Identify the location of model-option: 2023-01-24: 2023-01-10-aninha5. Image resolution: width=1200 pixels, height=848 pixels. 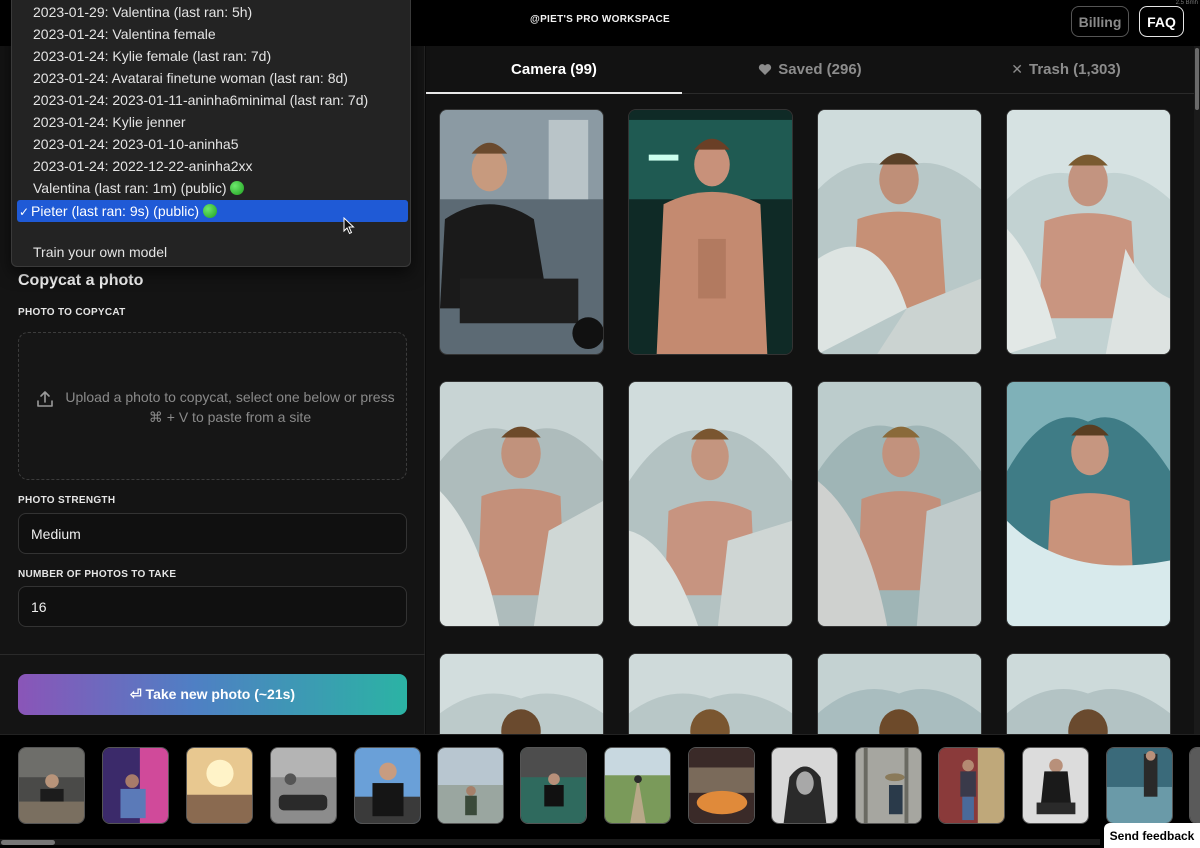
(212, 144).